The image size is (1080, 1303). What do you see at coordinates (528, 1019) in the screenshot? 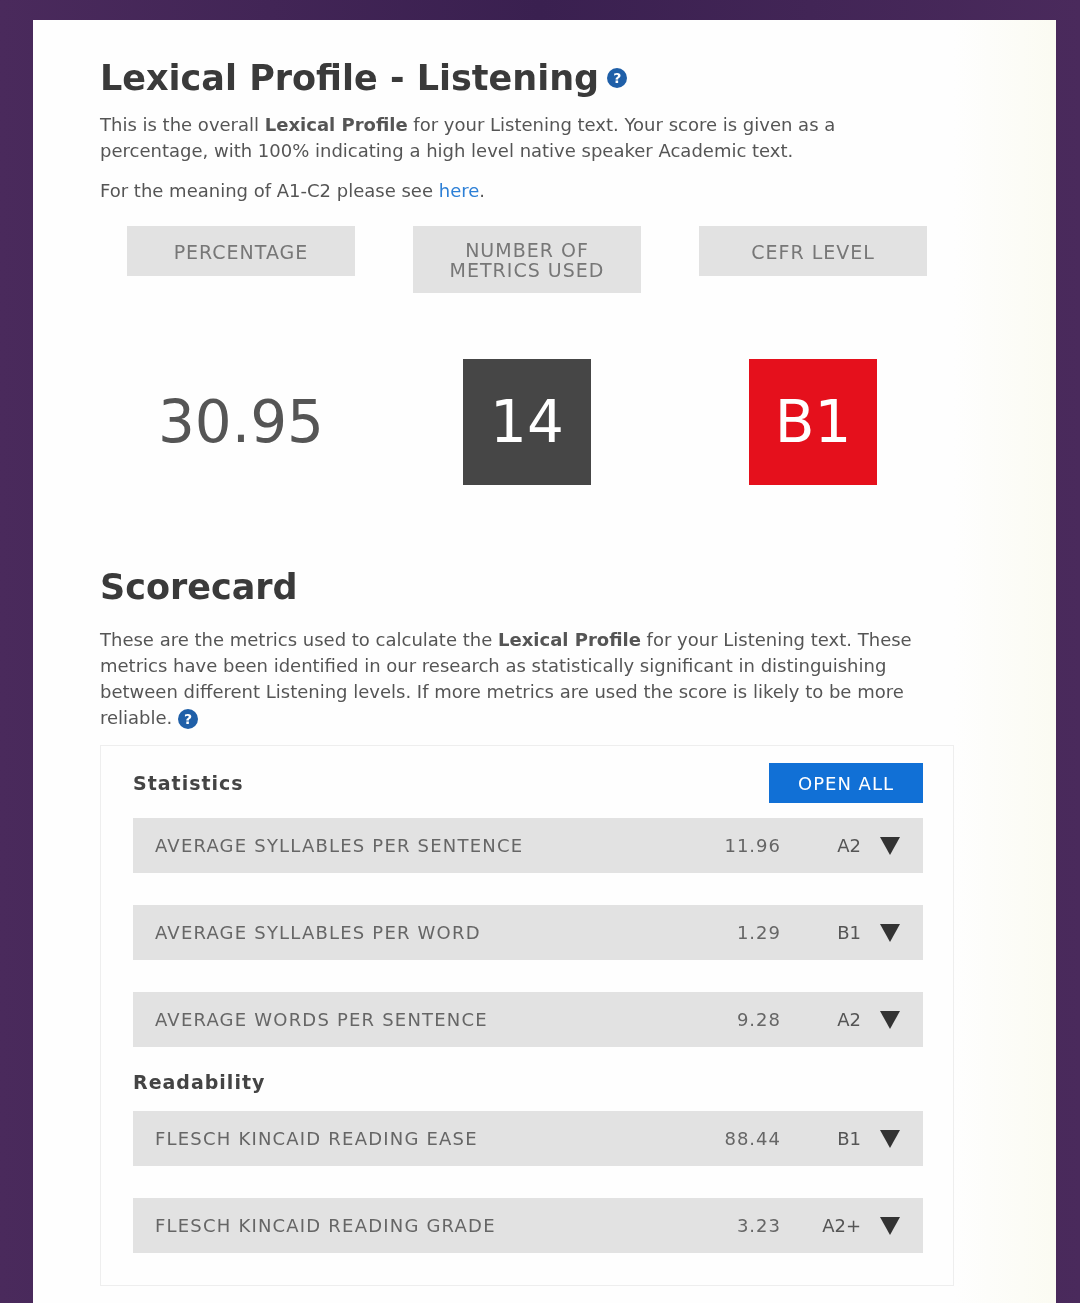
I see `metric-row: AVERAGE WORDS PER SENTENCE 9.28 A2` at bounding box center [528, 1019].